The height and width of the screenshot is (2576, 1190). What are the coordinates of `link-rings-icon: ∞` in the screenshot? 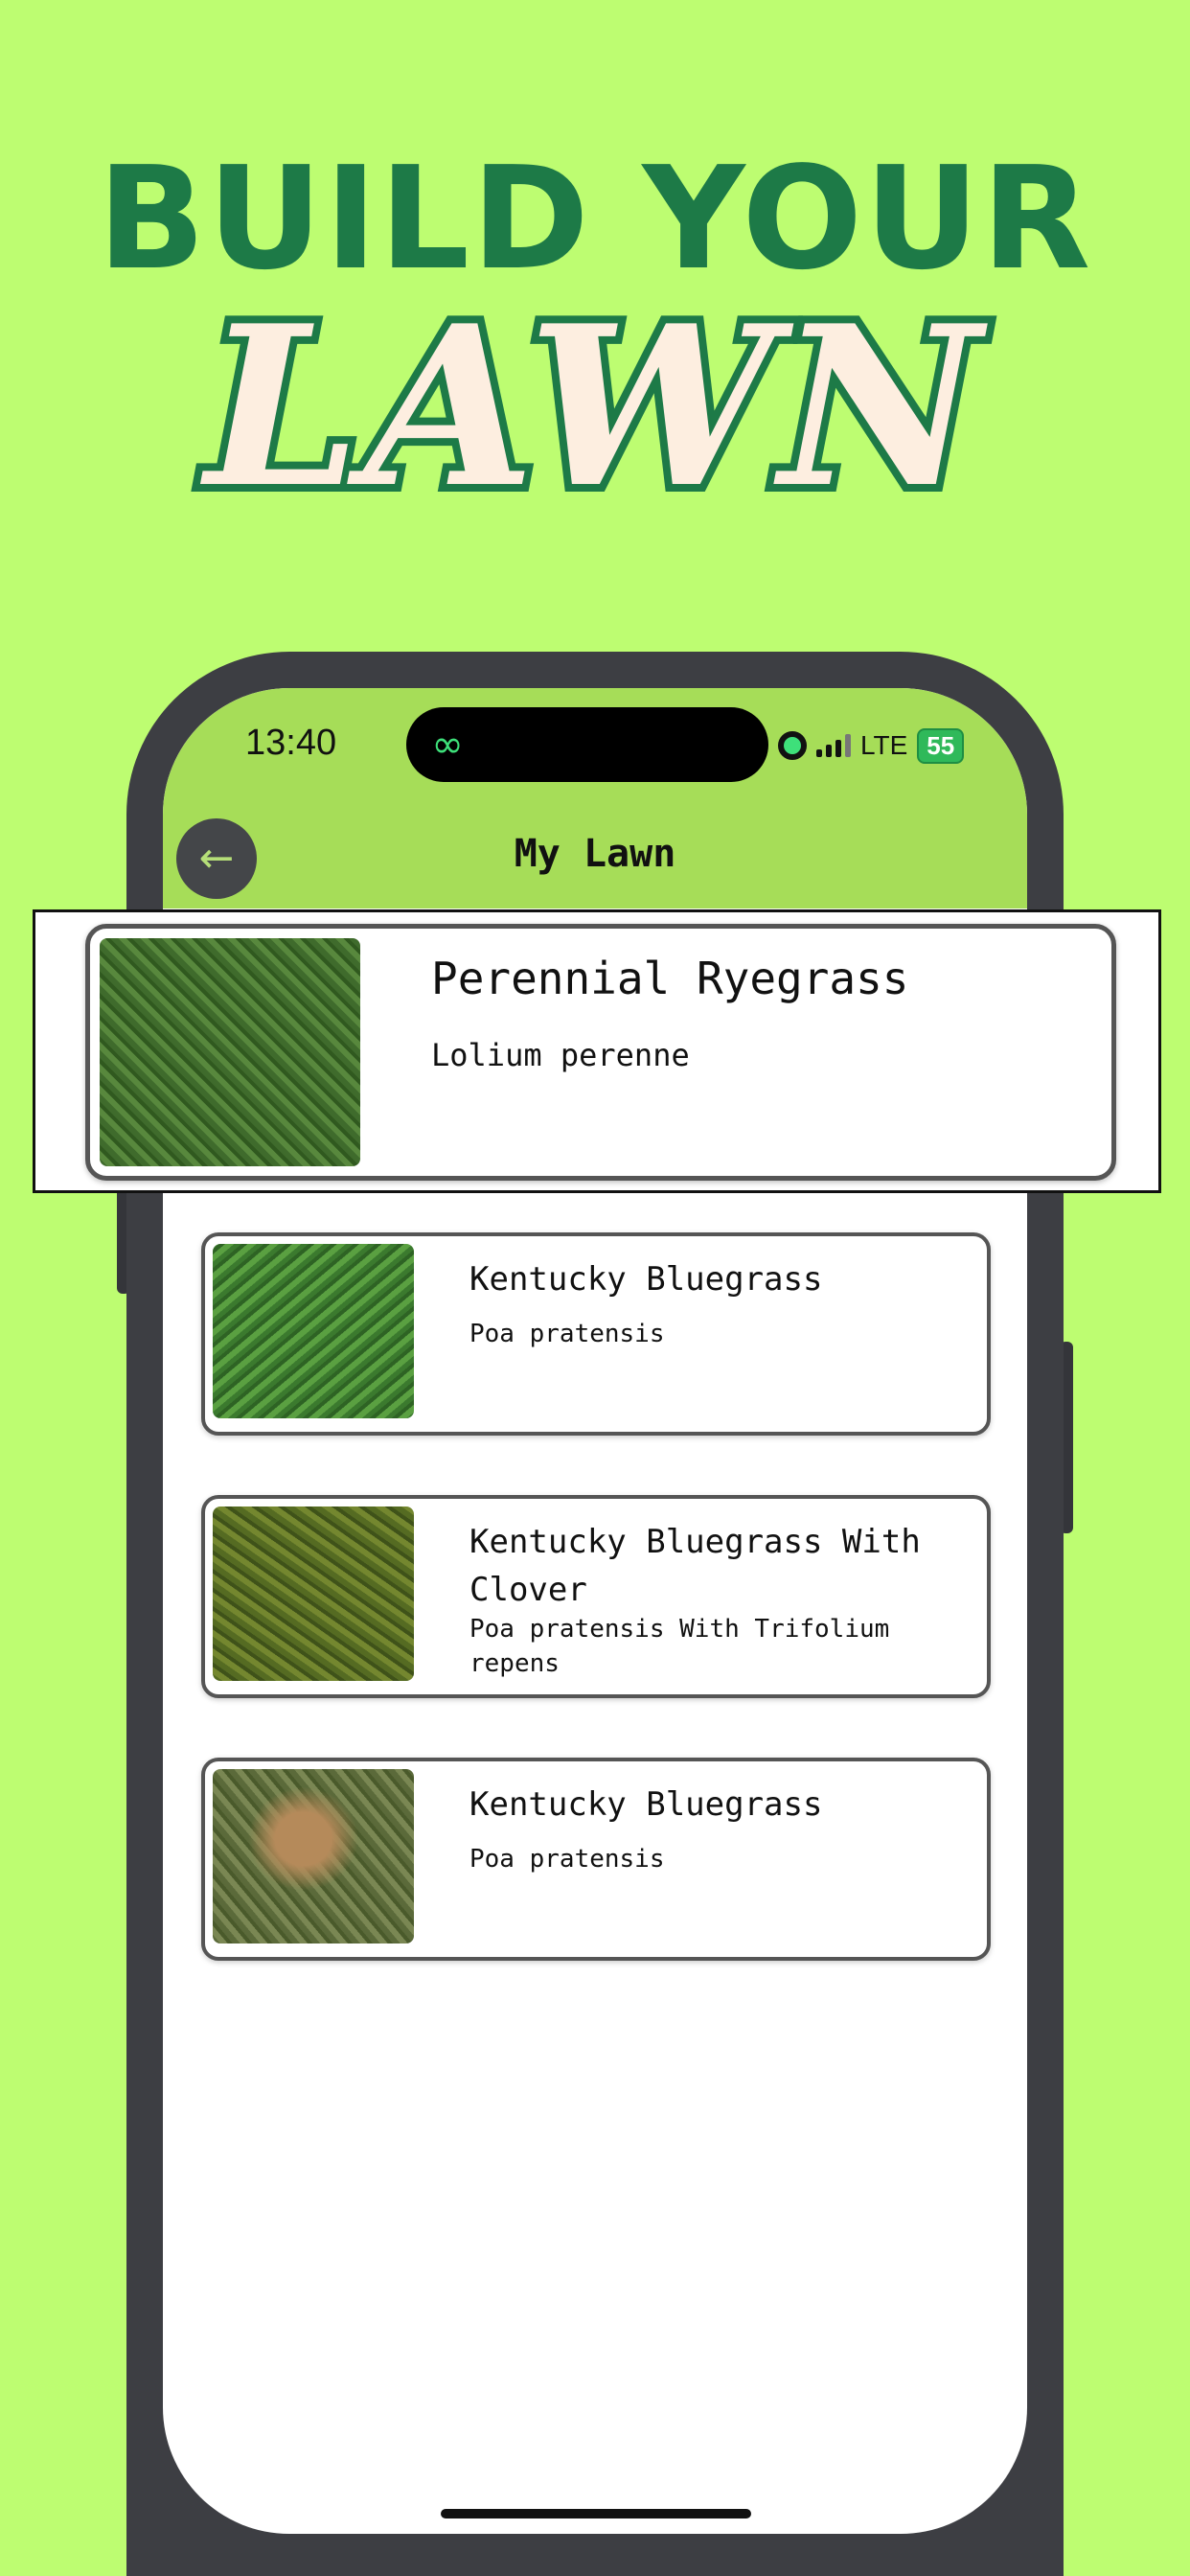 It's located at (448, 745).